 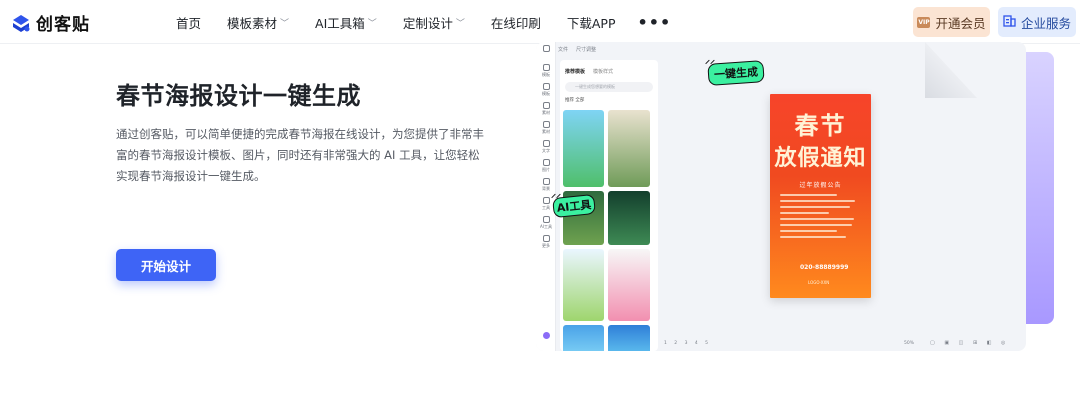 I want to click on more-dots-icon: •••, so click(x=655, y=22).